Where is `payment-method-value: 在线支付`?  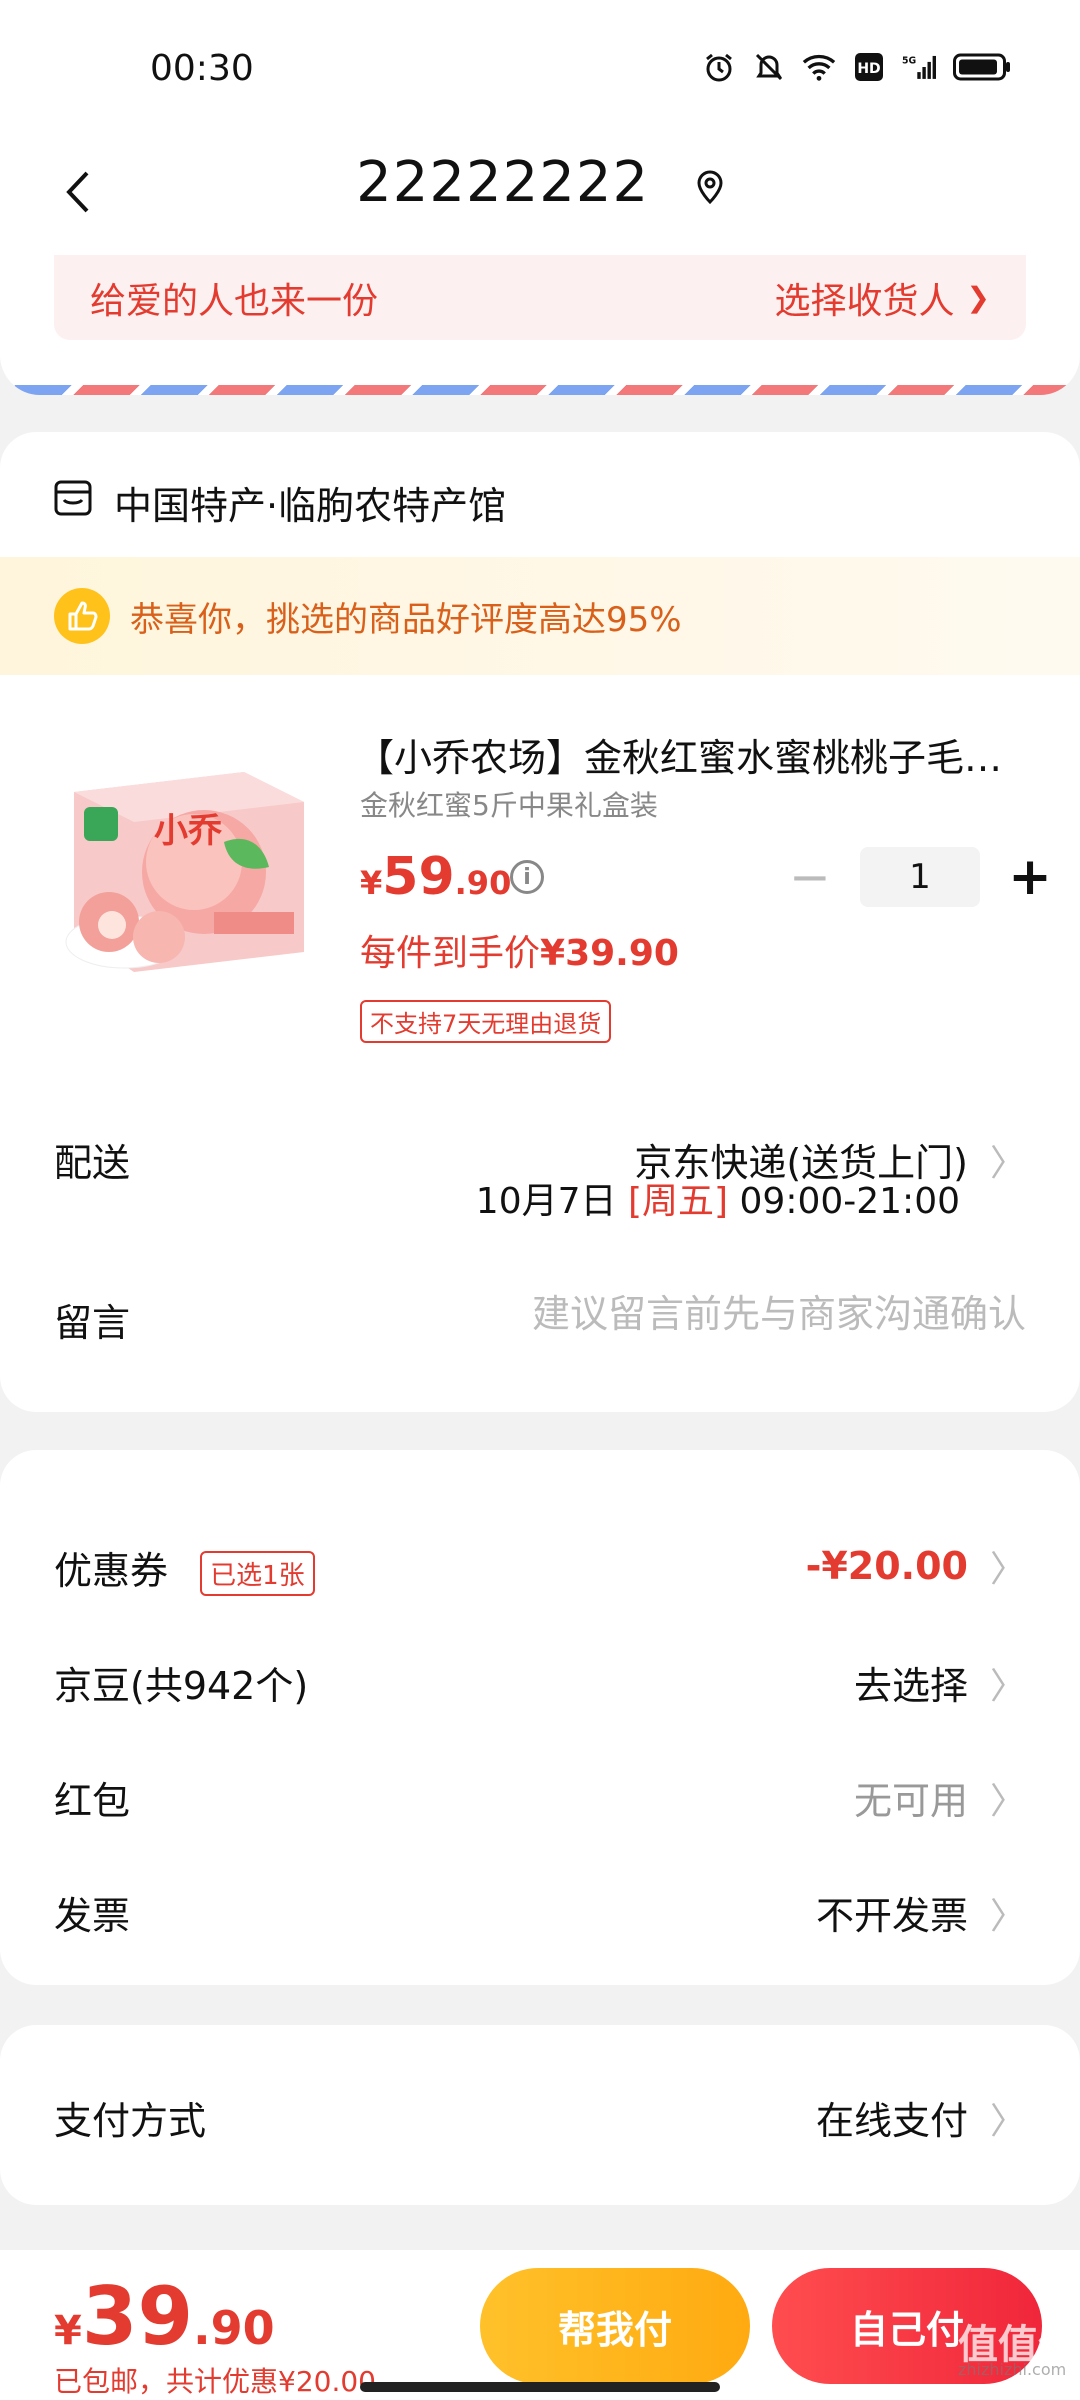 payment-method-value: 在线支付 is located at coordinates (891, 2121).